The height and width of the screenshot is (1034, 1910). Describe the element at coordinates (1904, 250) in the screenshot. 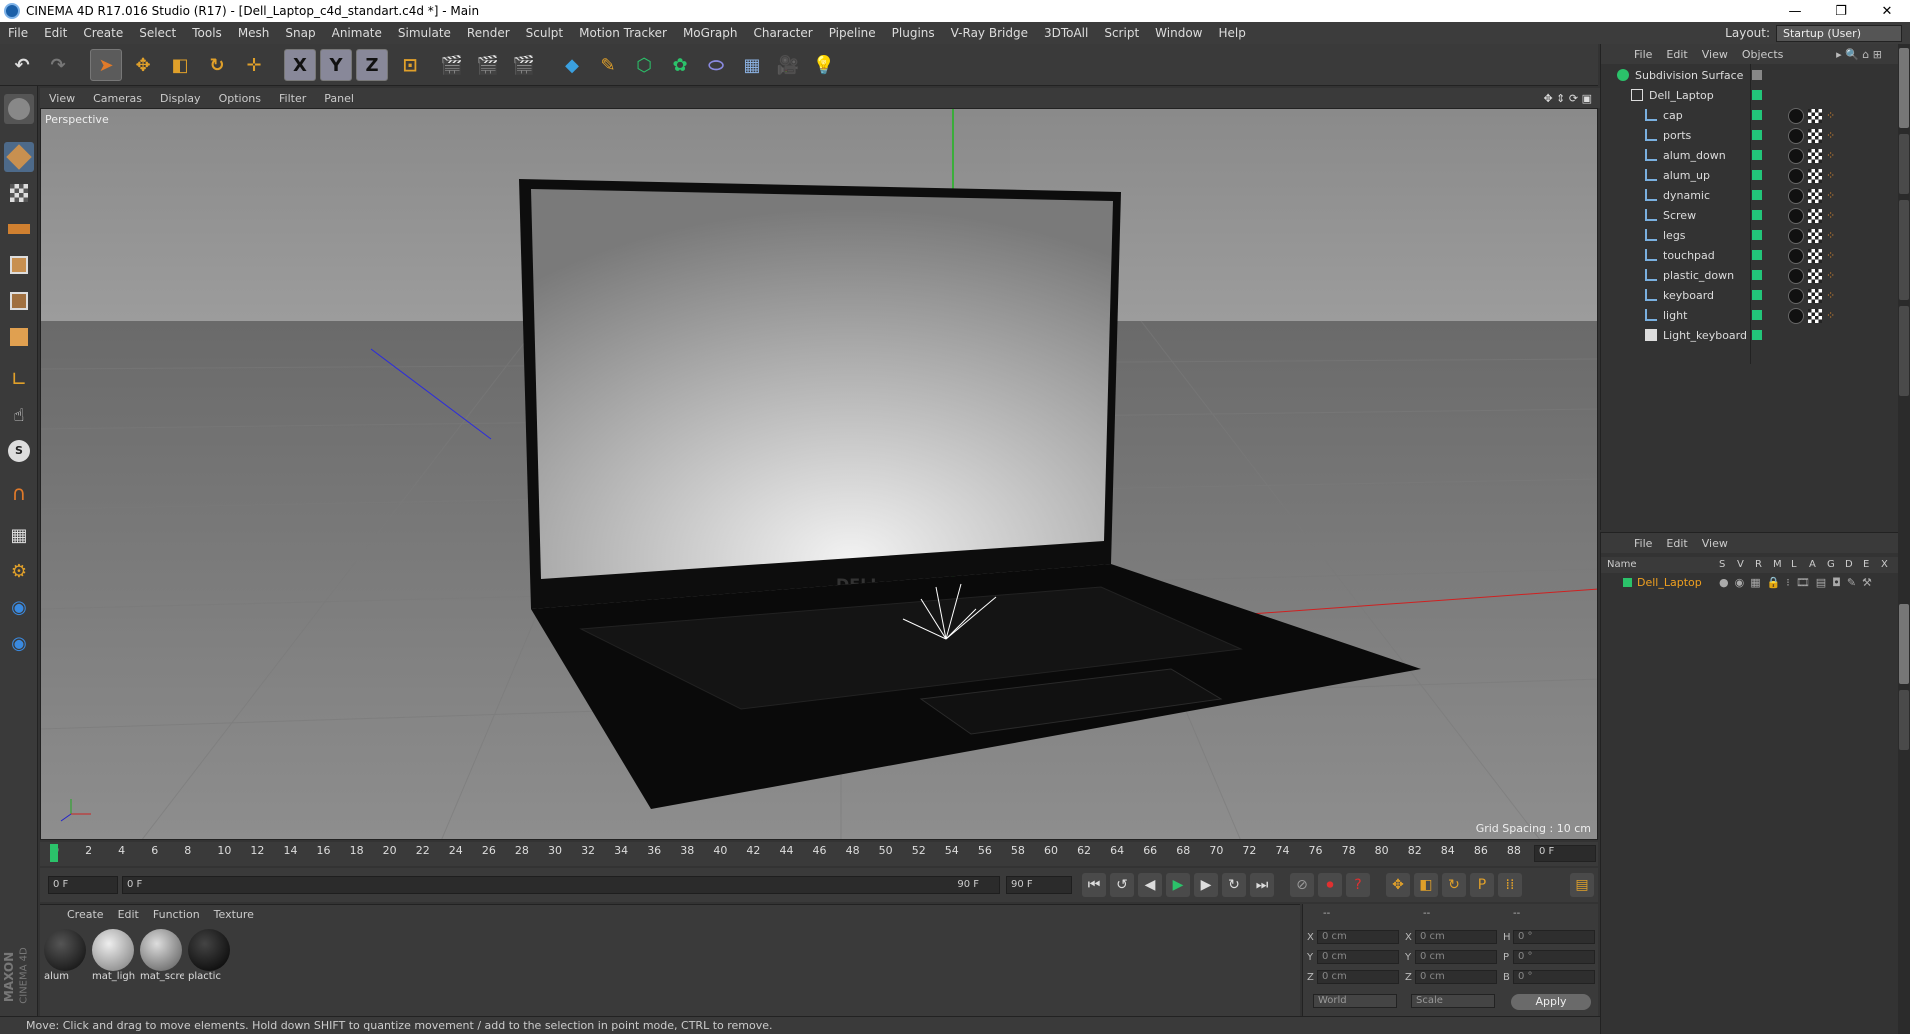

I see `tab-content-browser` at that location.